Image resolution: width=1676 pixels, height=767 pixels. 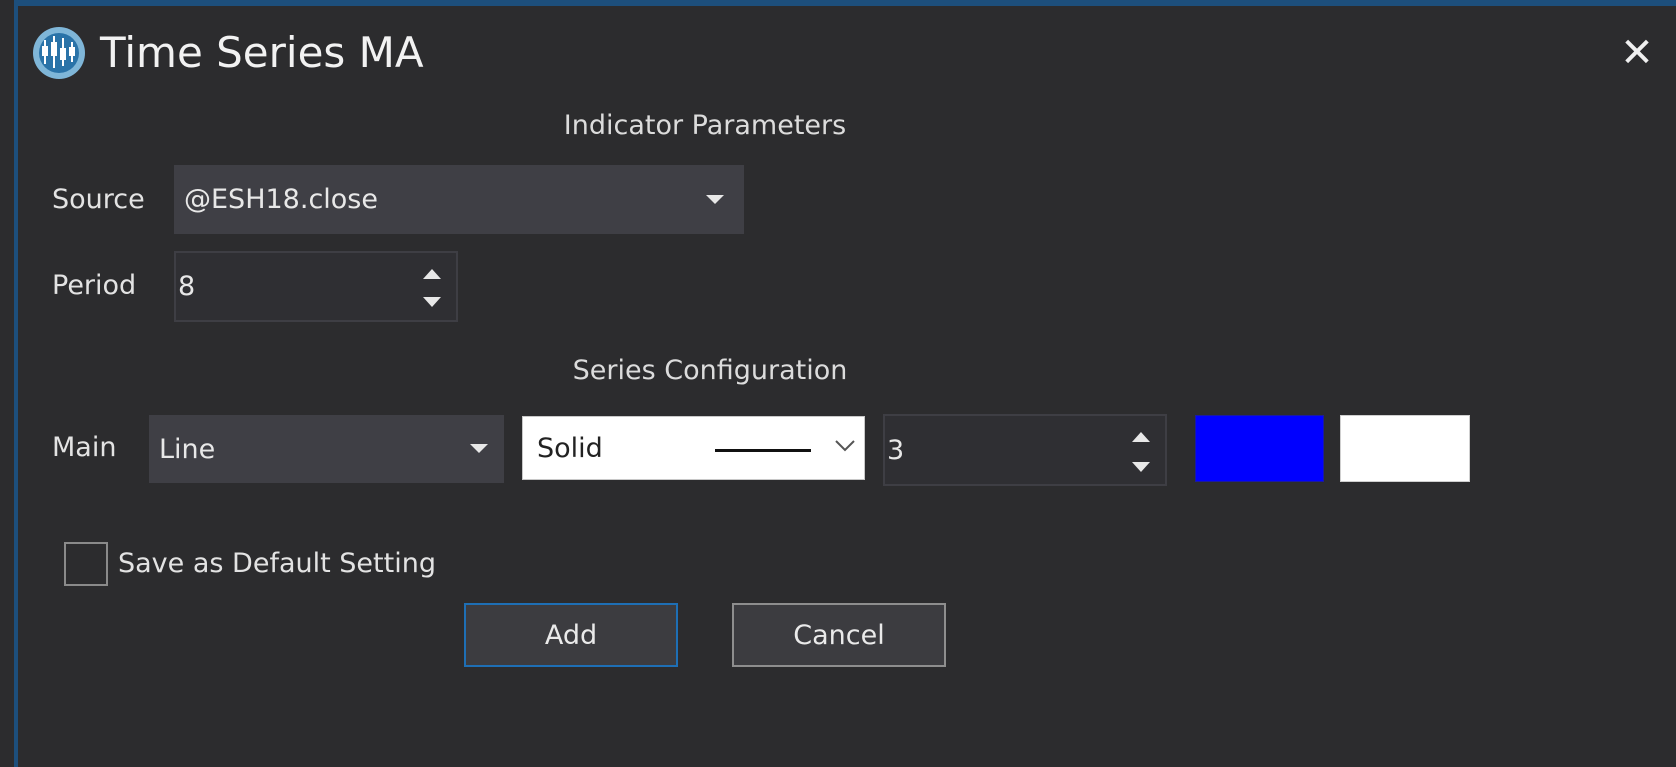 What do you see at coordinates (326, 449) in the screenshot?
I see `plot-type-dropdown: Line` at bounding box center [326, 449].